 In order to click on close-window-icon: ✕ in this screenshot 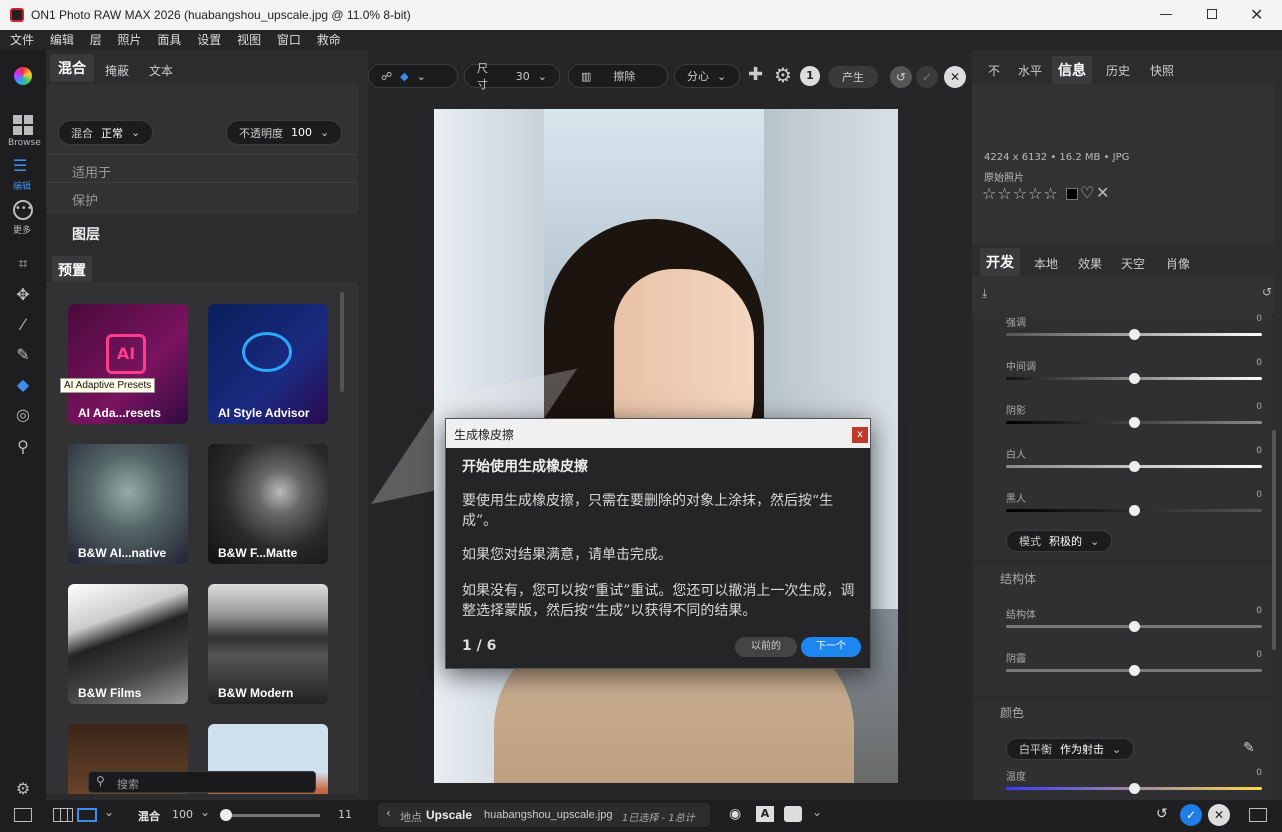, I will do `click(1256, 14)`.